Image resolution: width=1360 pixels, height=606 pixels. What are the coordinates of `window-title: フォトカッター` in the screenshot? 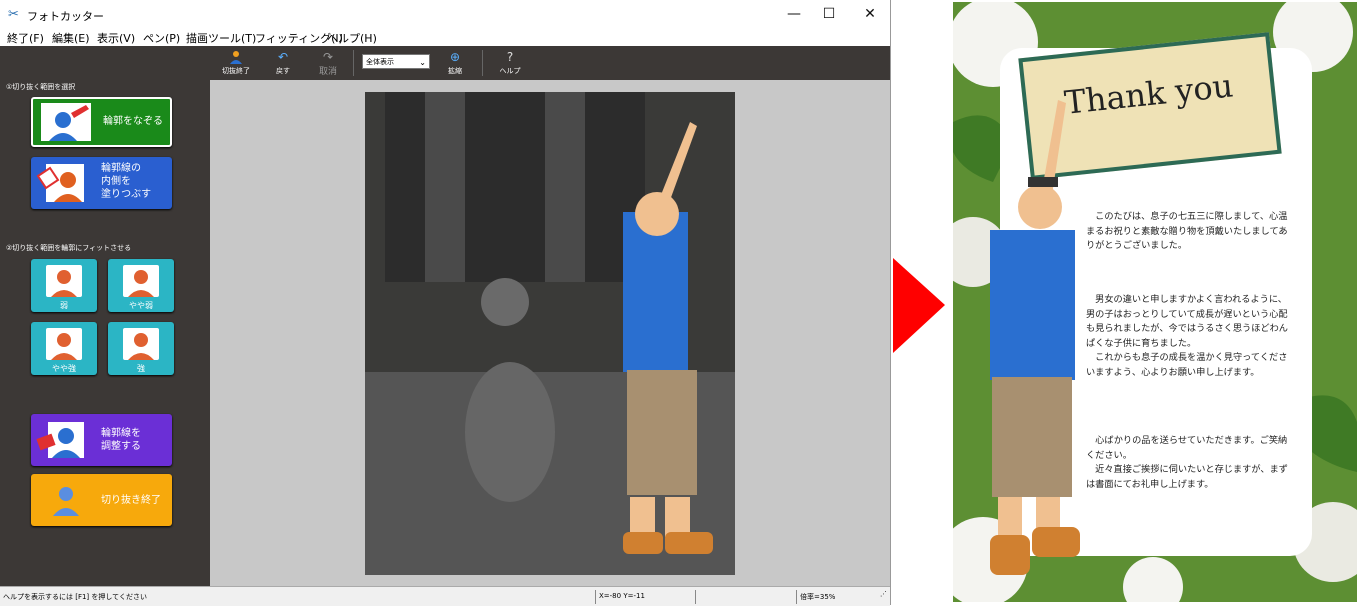 It's located at (65, 16).